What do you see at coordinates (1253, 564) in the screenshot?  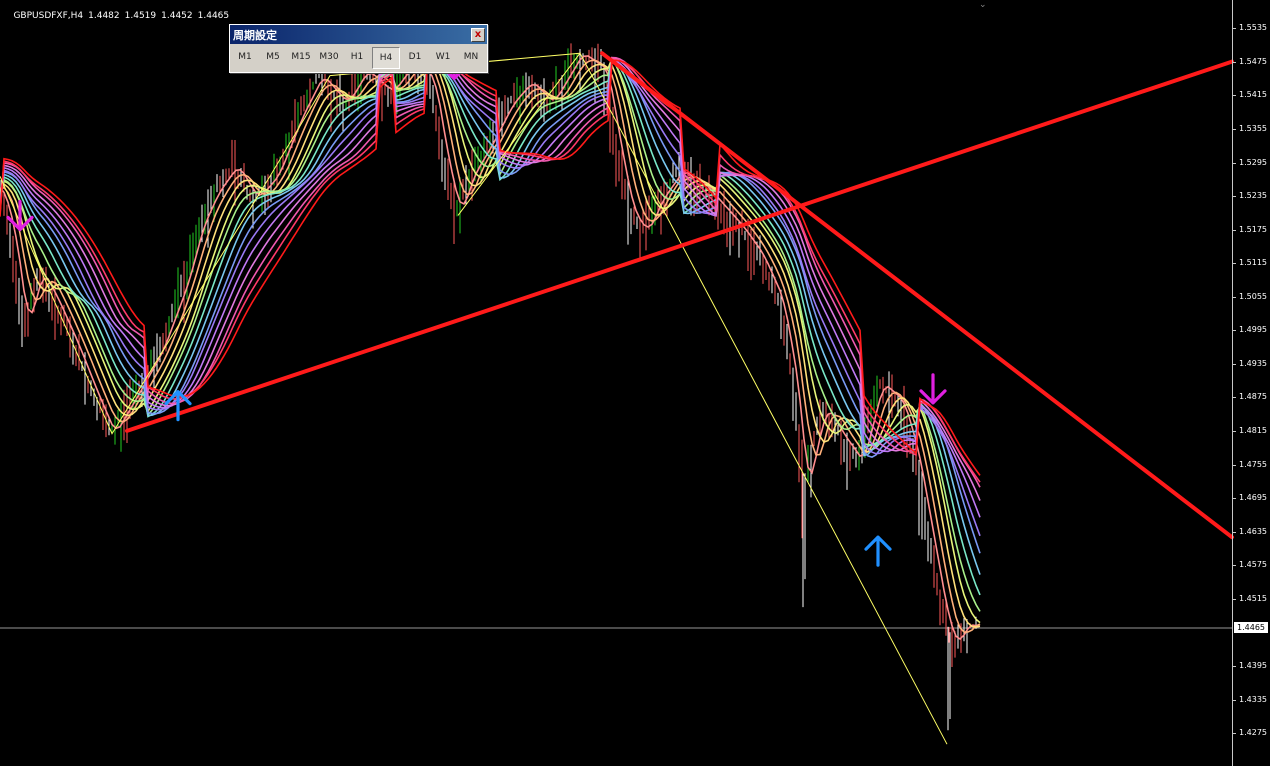 I see `axis-label: 1.4575` at bounding box center [1253, 564].